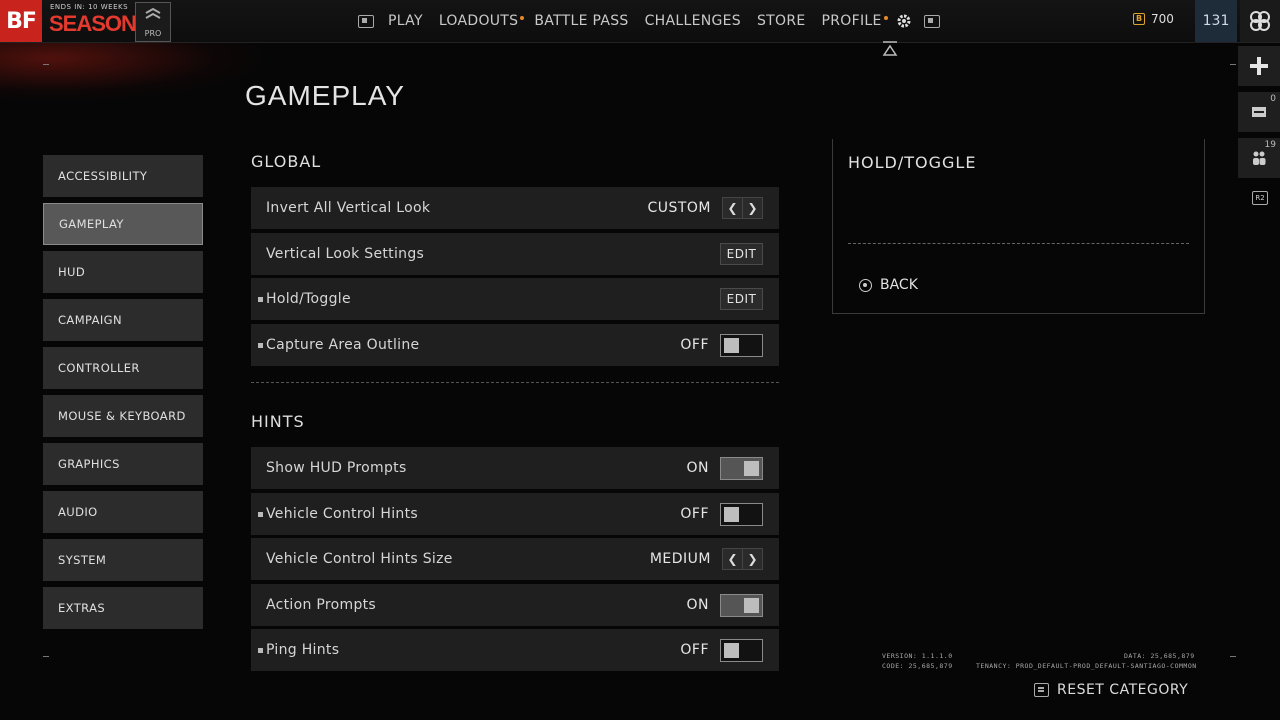  I want to click on nav-battle-pass: BATTLE PASS, so click(581, 21).